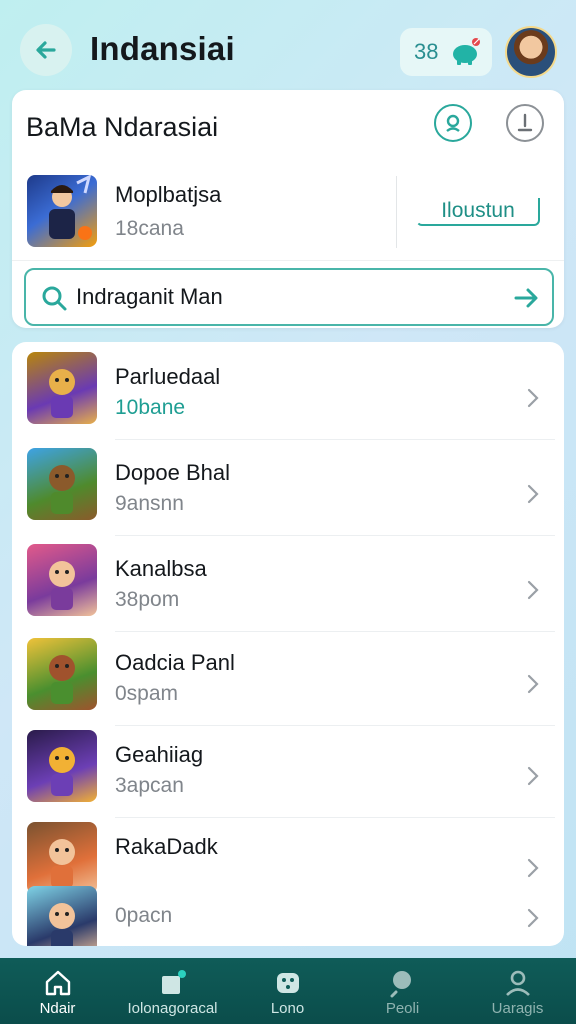 This screenshot has width=576, height=1024. What do you see at coordinates (426, 51) in the screenshot?
I see `coin-count: 38` at bounding box center [426, 51].